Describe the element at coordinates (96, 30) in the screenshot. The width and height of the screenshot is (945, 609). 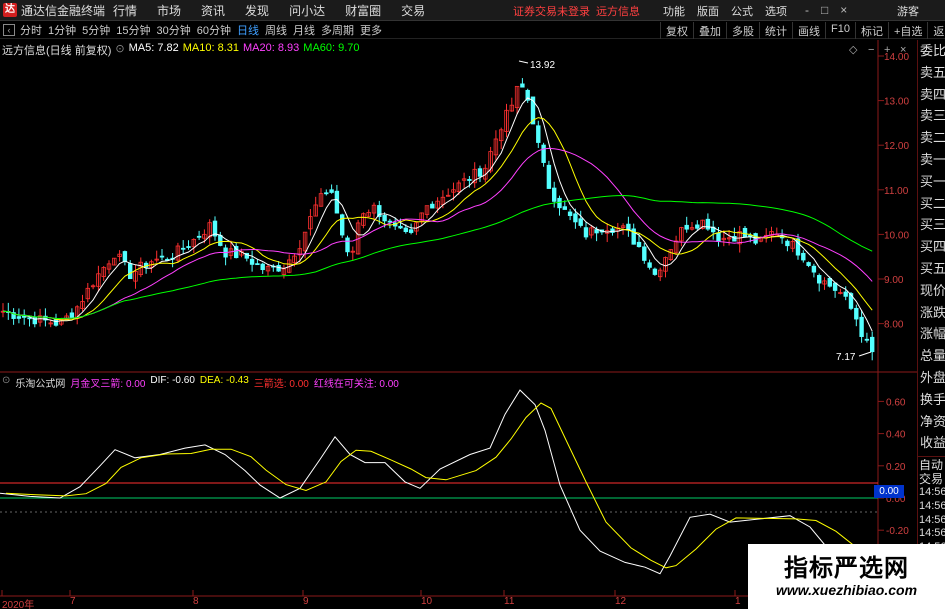
I see `period-5min: 5分钟` at that location.